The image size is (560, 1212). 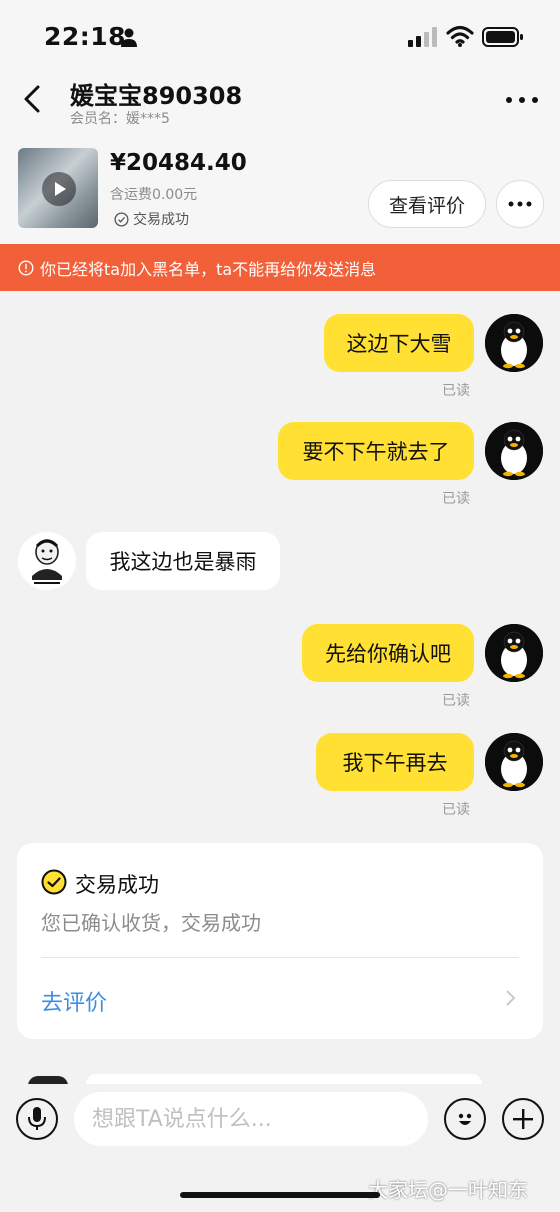 I want to click on contact-name: 媛宝宝890308, so click(x=156, y=96).